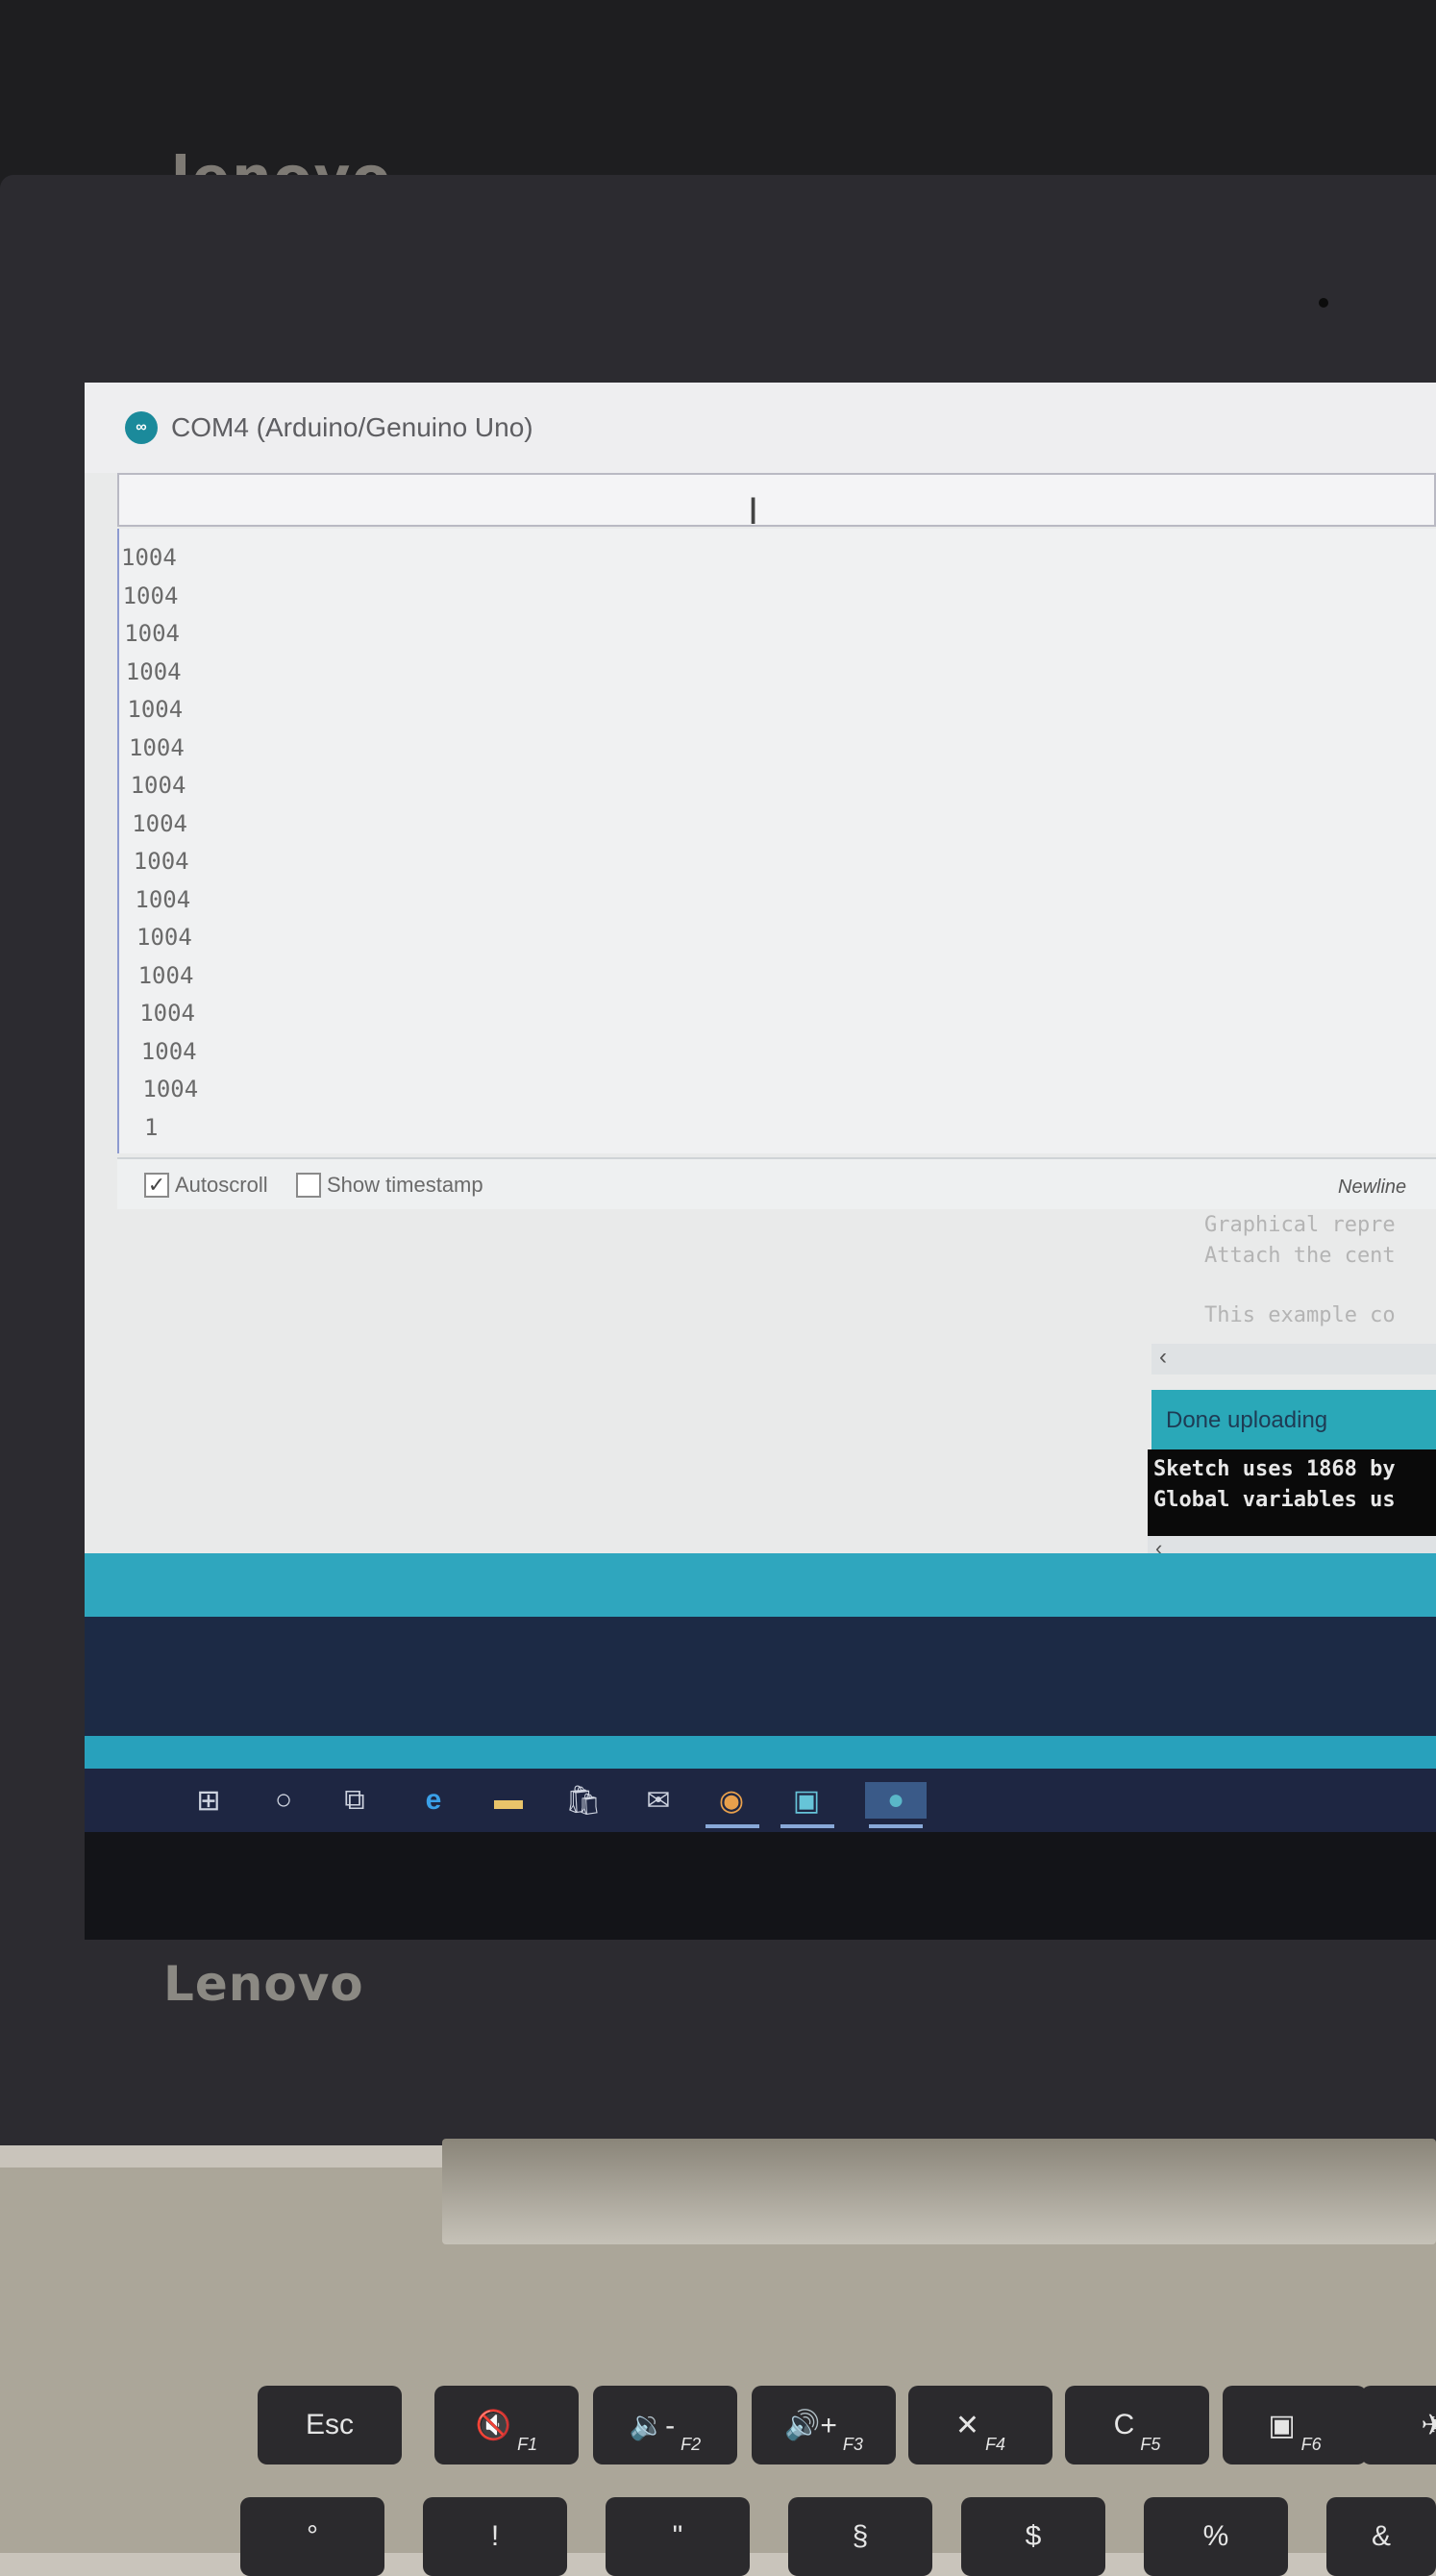  I want to click on key-f6: ▣ F6, so click(1295, 2426).